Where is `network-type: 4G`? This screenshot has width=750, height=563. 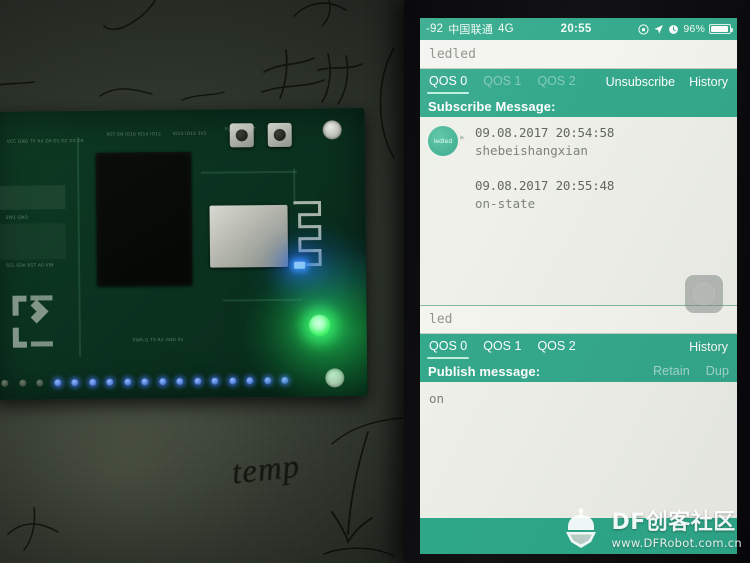 network-type: 4G is located at coordinates (506, 29).